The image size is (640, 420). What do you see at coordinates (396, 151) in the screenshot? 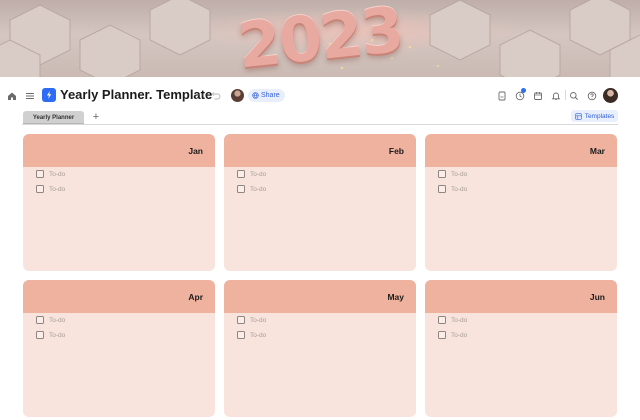
I see `month-label: Feb` at bounding box center [396, 151].